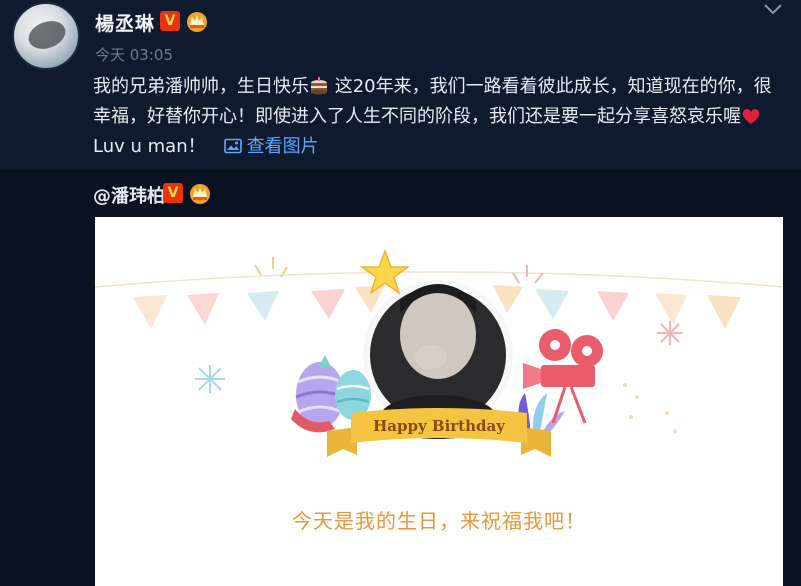 This screenshot has height=586, width=801. I want to click on card-caption: 今天是我的生日，来祝福我吧！, so click(439, 521).